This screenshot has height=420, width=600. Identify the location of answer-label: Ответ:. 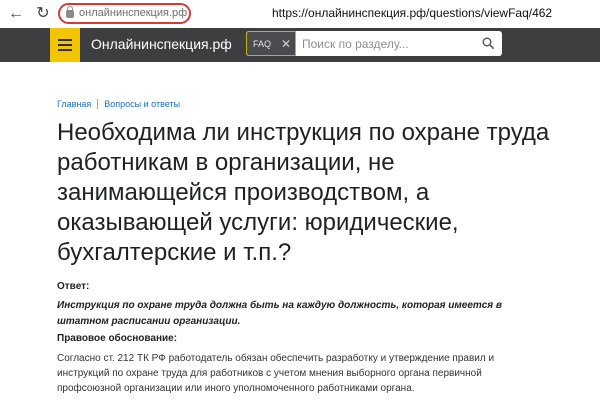
(73, 286).